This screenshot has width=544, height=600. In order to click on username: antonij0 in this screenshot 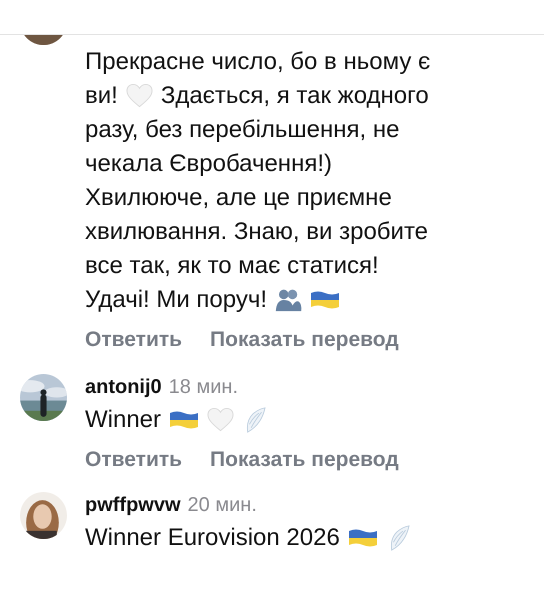, I will do `click(123, 387)`.